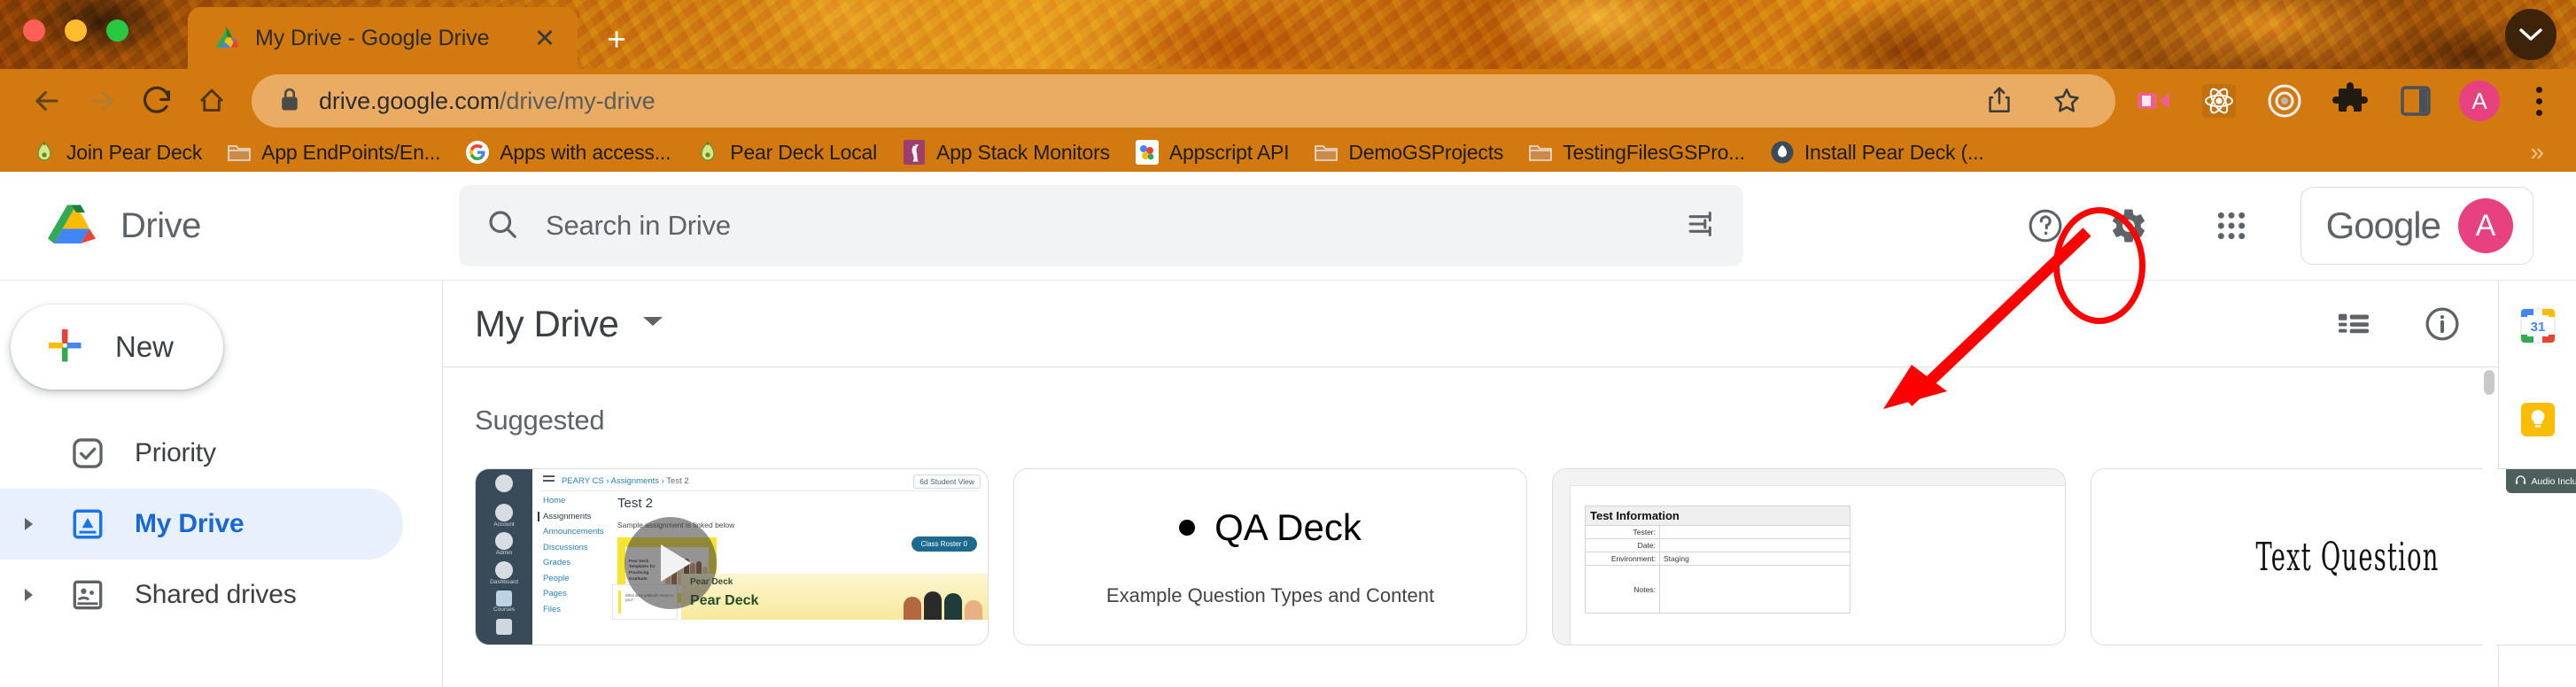 The width and height of the screenshot is (2576, 687). What do you see at coordinates (786, 152) in the screenshot?
I see `bookmark-item: Pear Deck Local` at bounding box center [786, 152].